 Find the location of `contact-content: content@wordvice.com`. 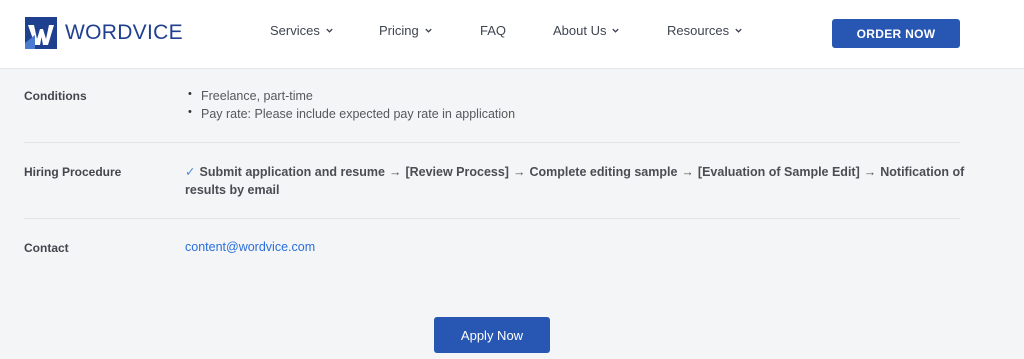

contact-content: content@wordvice.com is located at coordinates (250, 247).